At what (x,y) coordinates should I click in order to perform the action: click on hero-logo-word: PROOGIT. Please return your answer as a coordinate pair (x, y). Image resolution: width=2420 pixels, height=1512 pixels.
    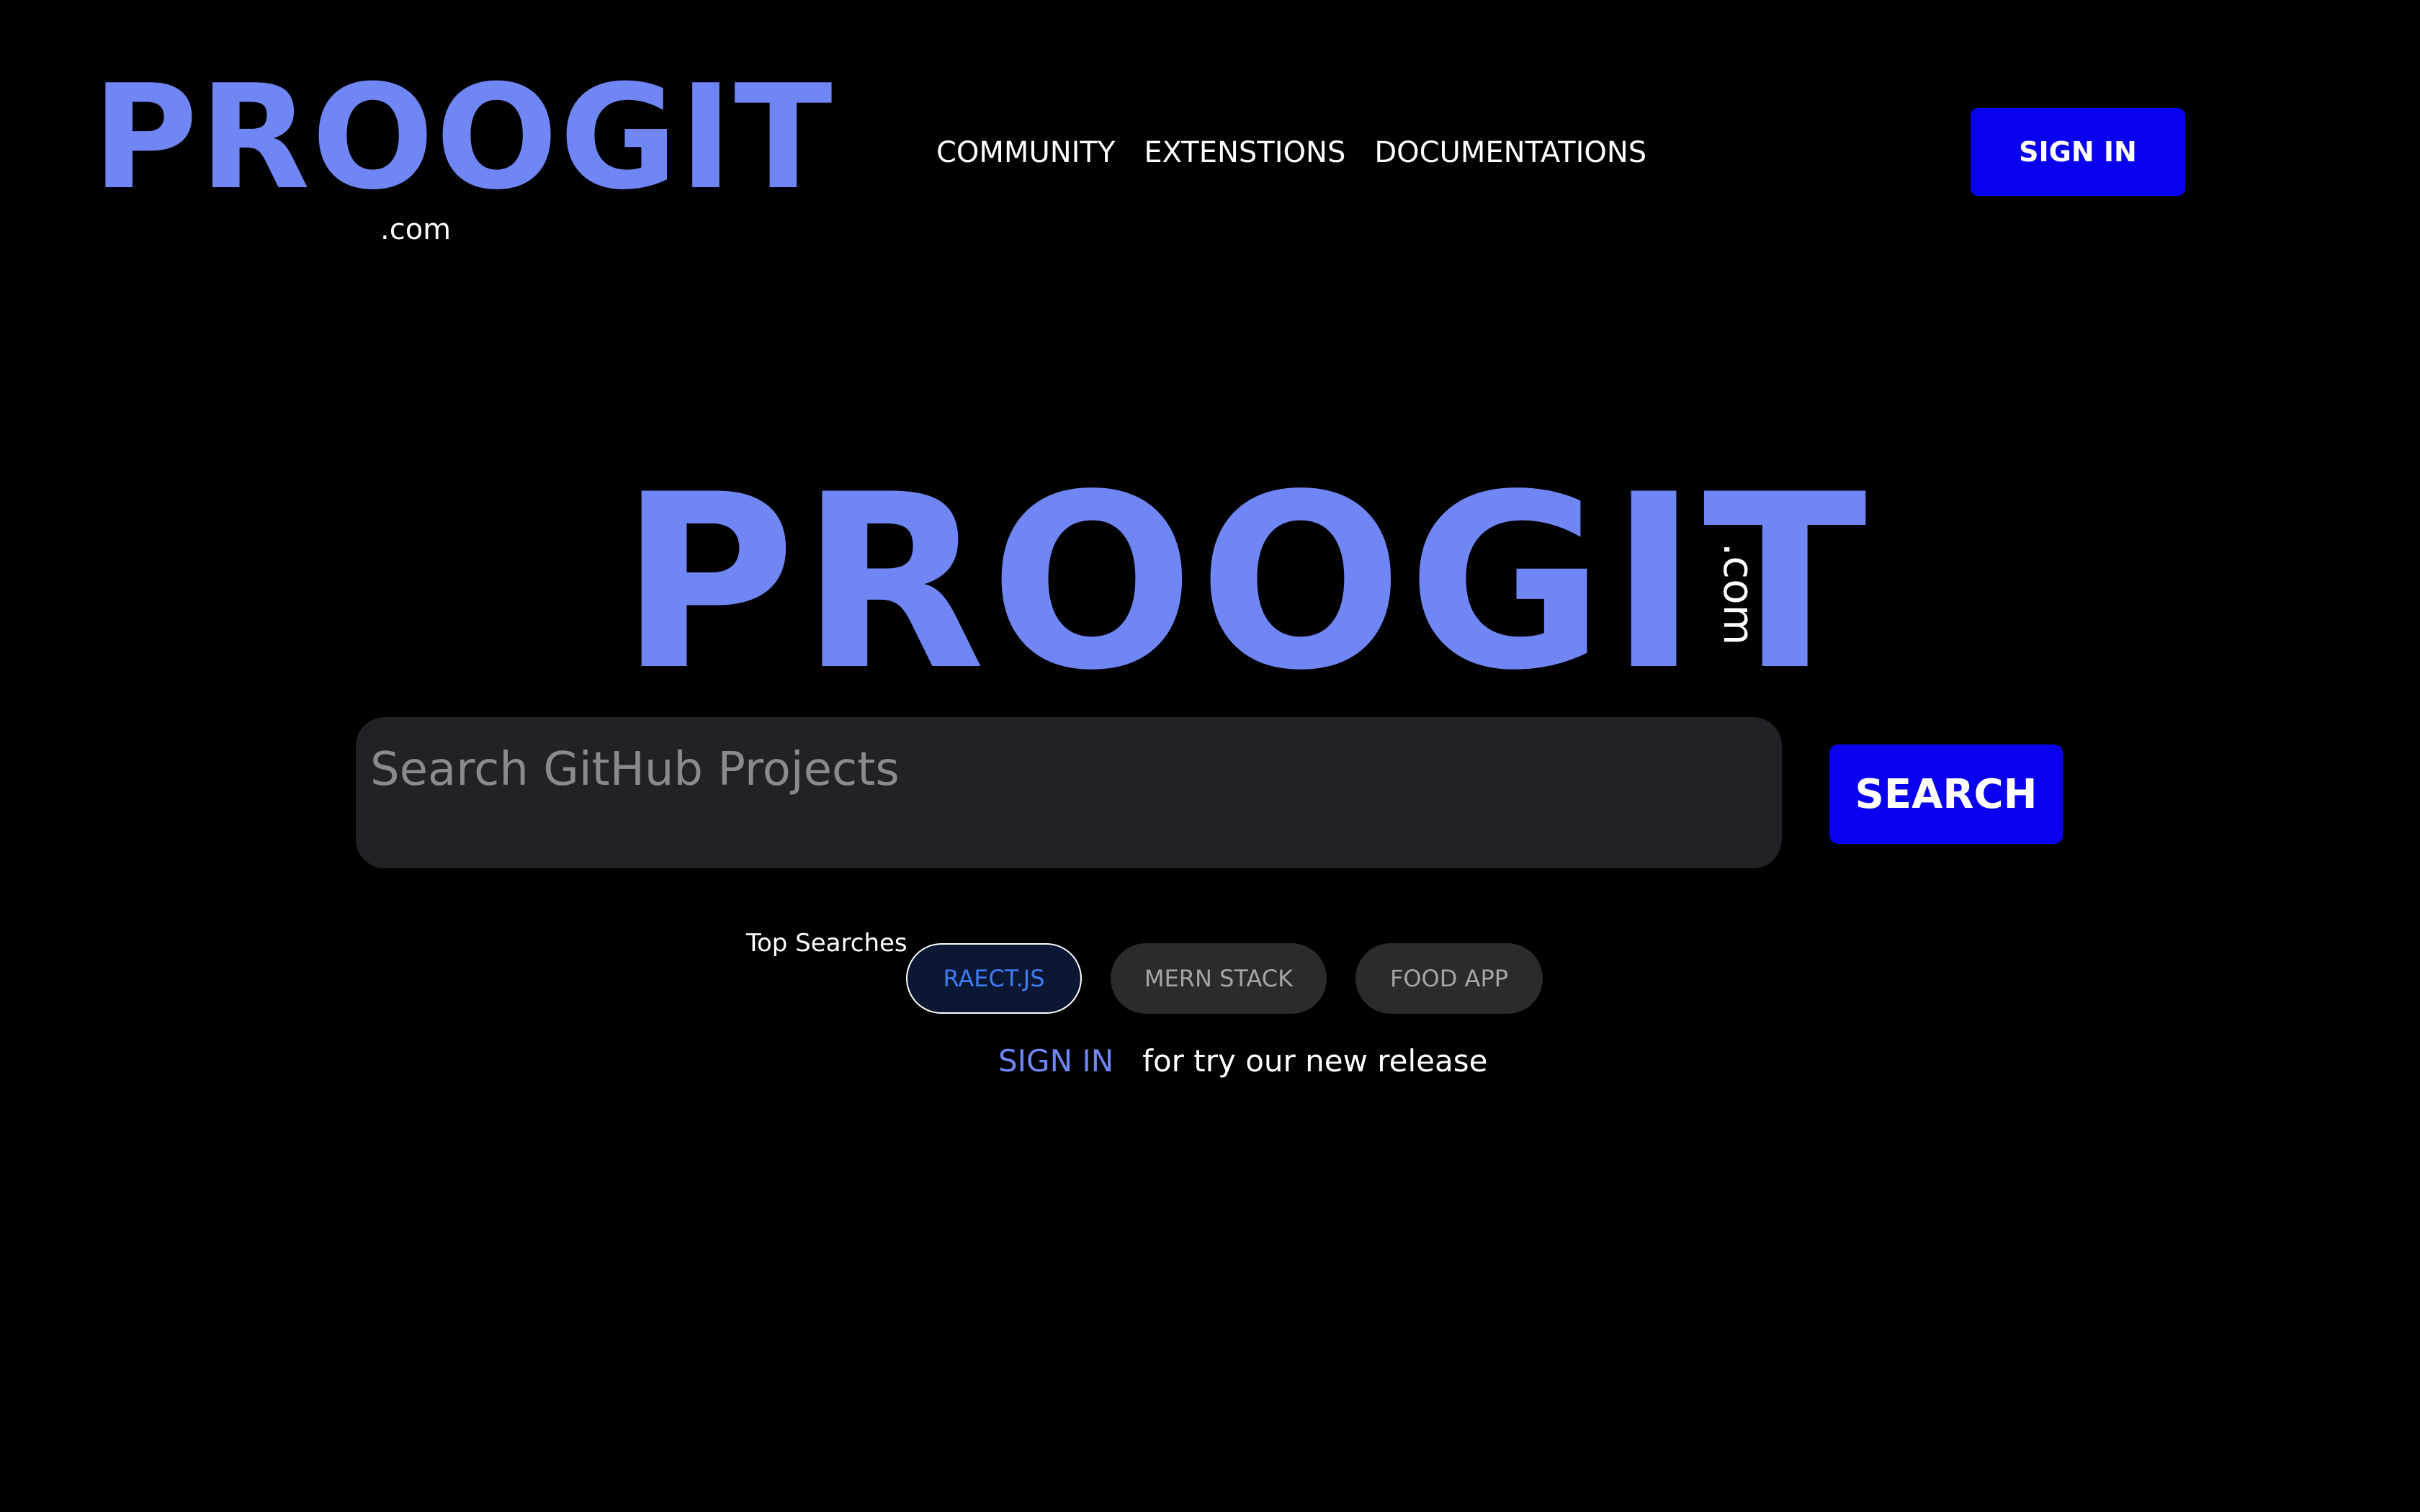
    Looking at the image, I should click on (1245, 583).